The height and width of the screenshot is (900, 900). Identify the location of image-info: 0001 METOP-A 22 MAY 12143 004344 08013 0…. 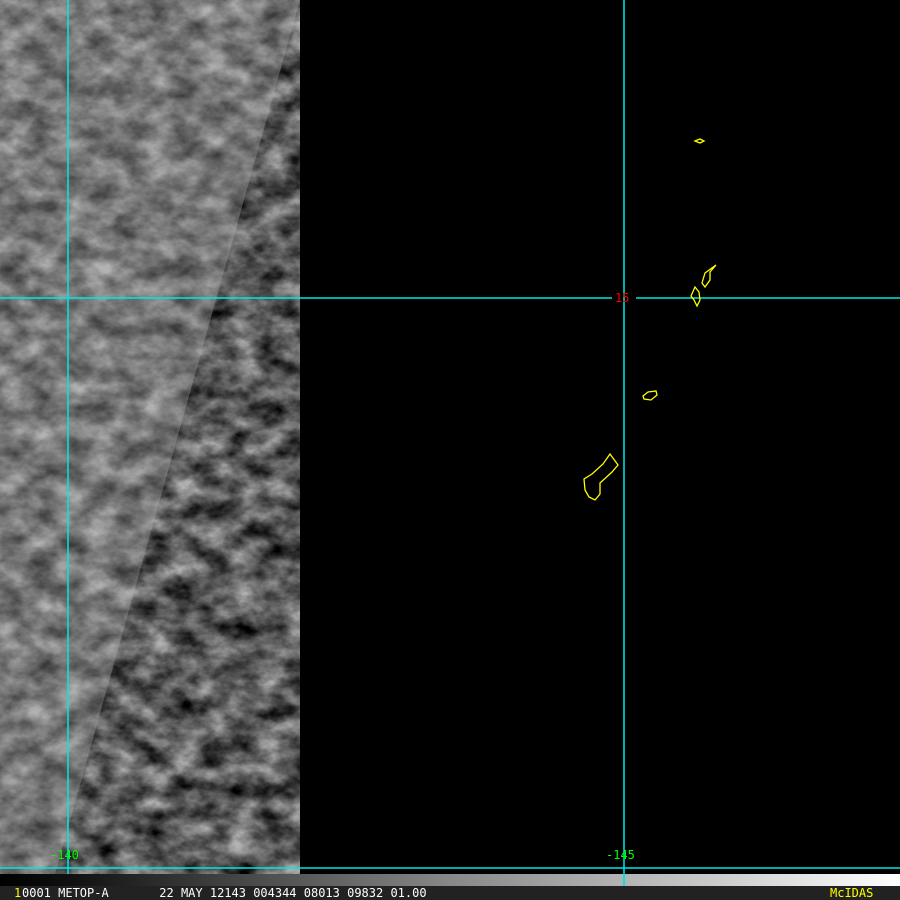
(224, 893).